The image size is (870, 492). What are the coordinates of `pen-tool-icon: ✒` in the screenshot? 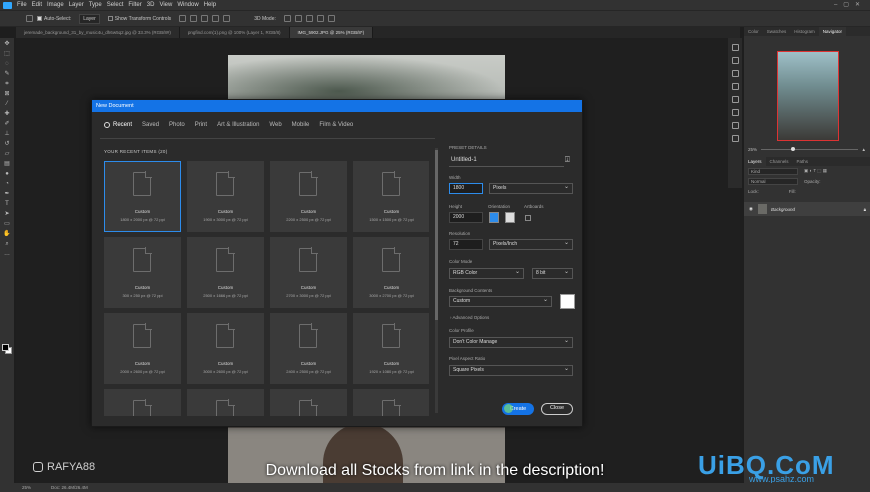 It's located at (7, 194).